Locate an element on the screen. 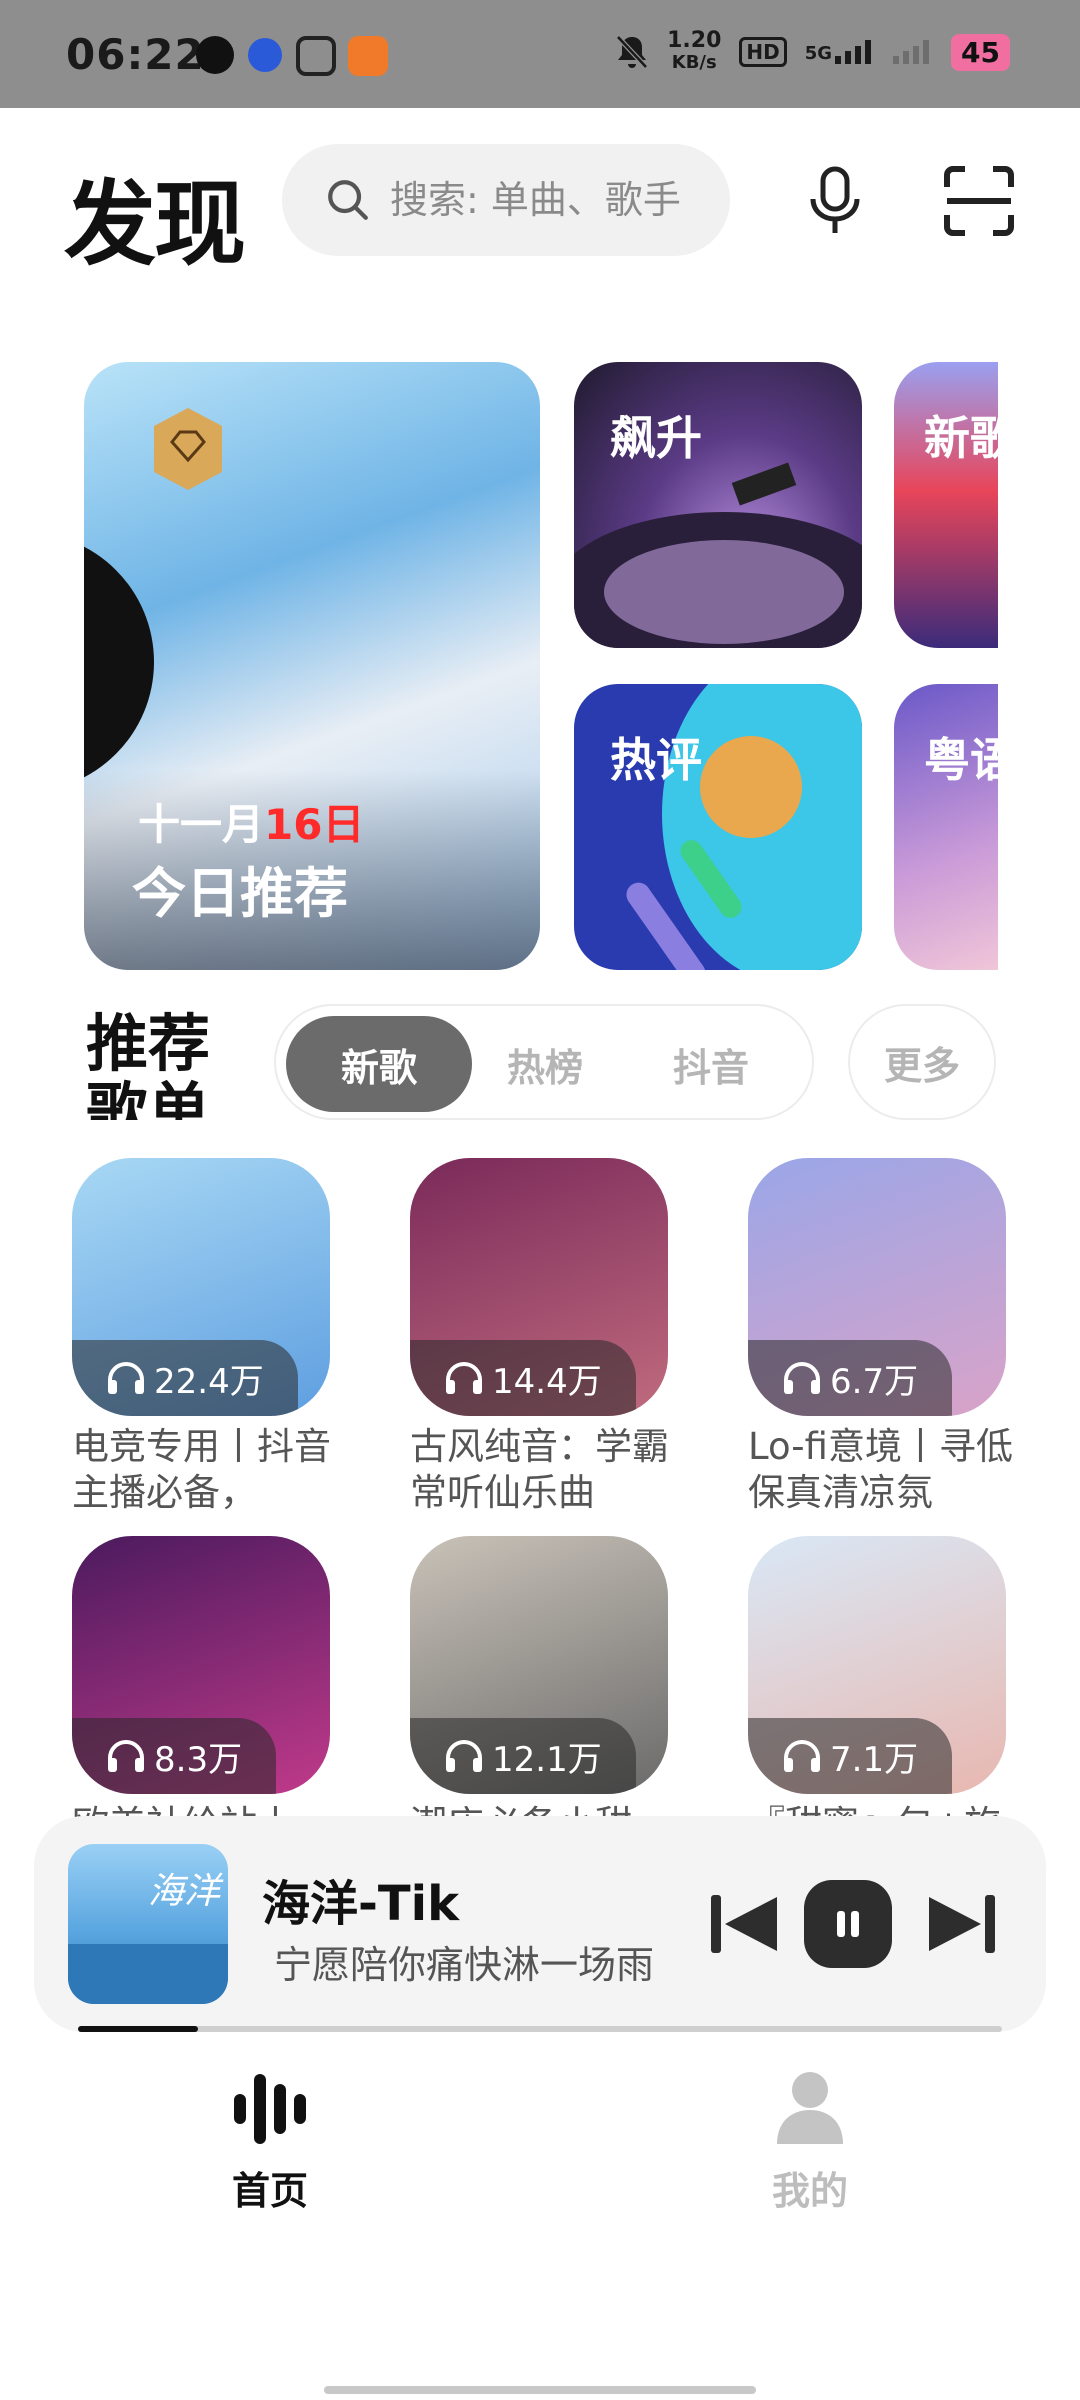  tiktok-notification-icon is located at coordinates (215, 55).